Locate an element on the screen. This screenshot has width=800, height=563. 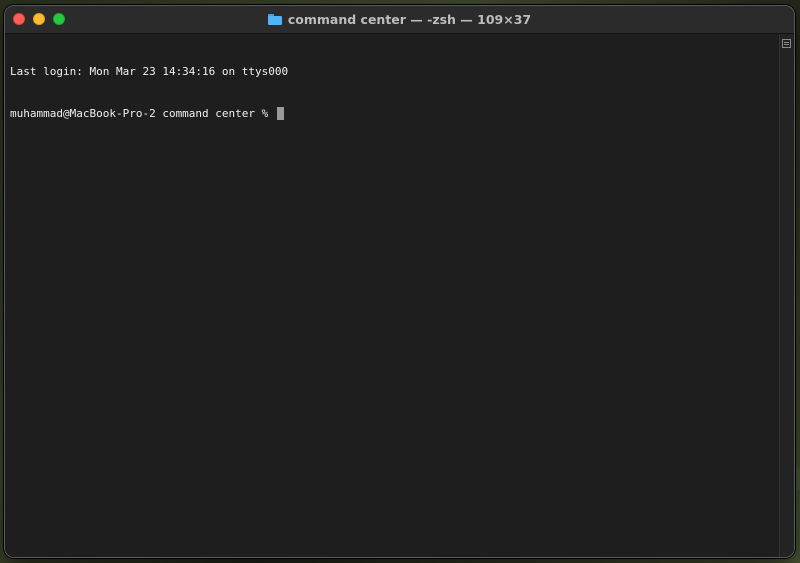
window-title: command center — -zsh — 109×37 is located at coordinates (409, 19).